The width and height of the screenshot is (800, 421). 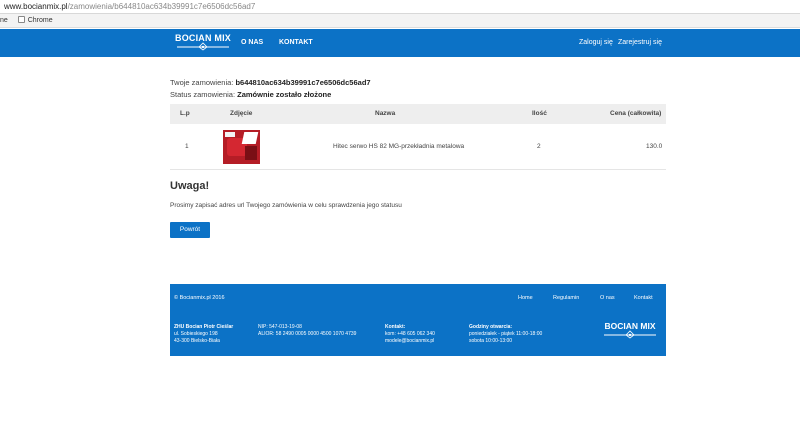 I want to click on company-street: ul. Sobieskiego 198, so click(x=196, y=334).